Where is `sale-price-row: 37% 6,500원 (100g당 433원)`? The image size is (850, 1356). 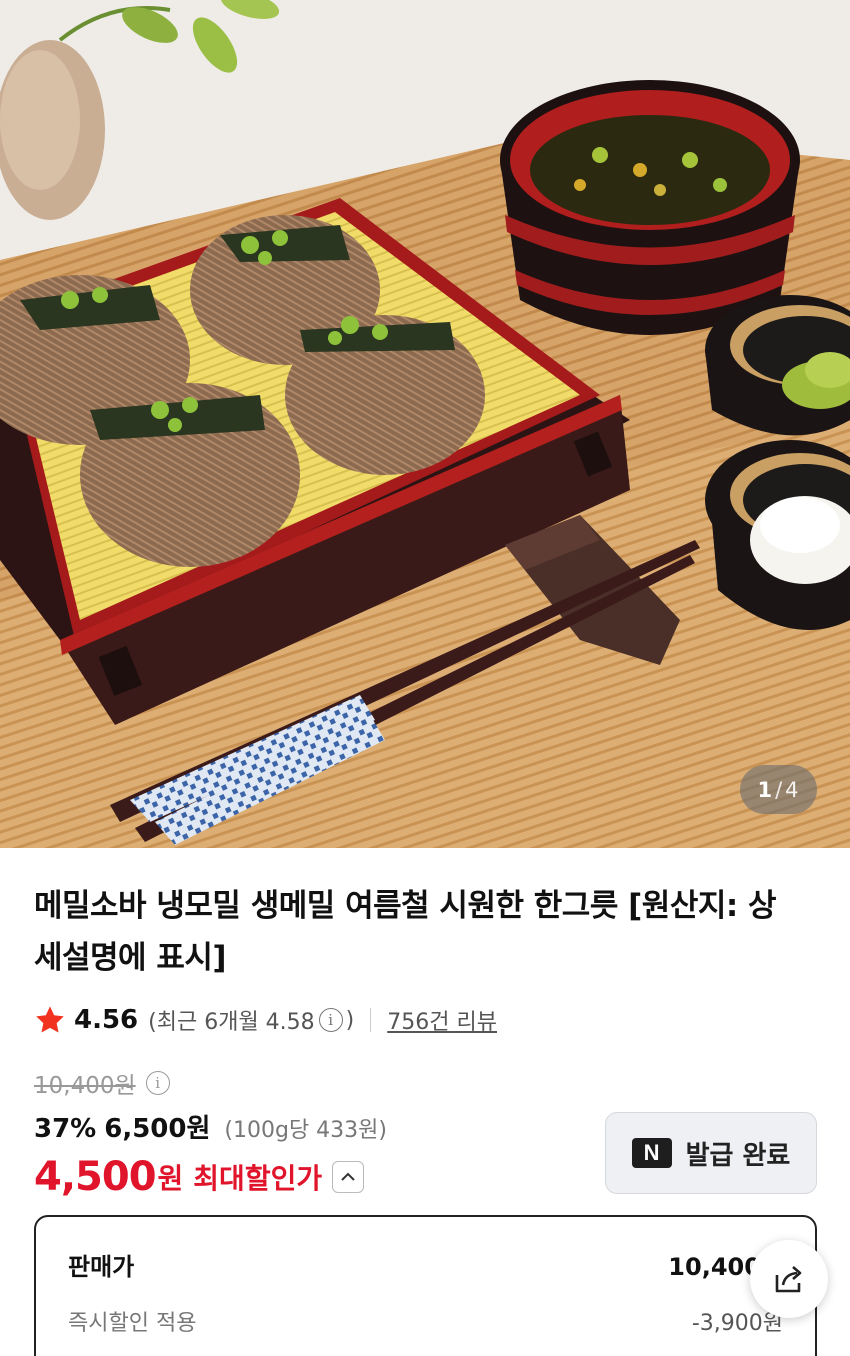 sale-price-row: 37% 6,500원 (100g당 433원) is located at coordinates (210, 1128).